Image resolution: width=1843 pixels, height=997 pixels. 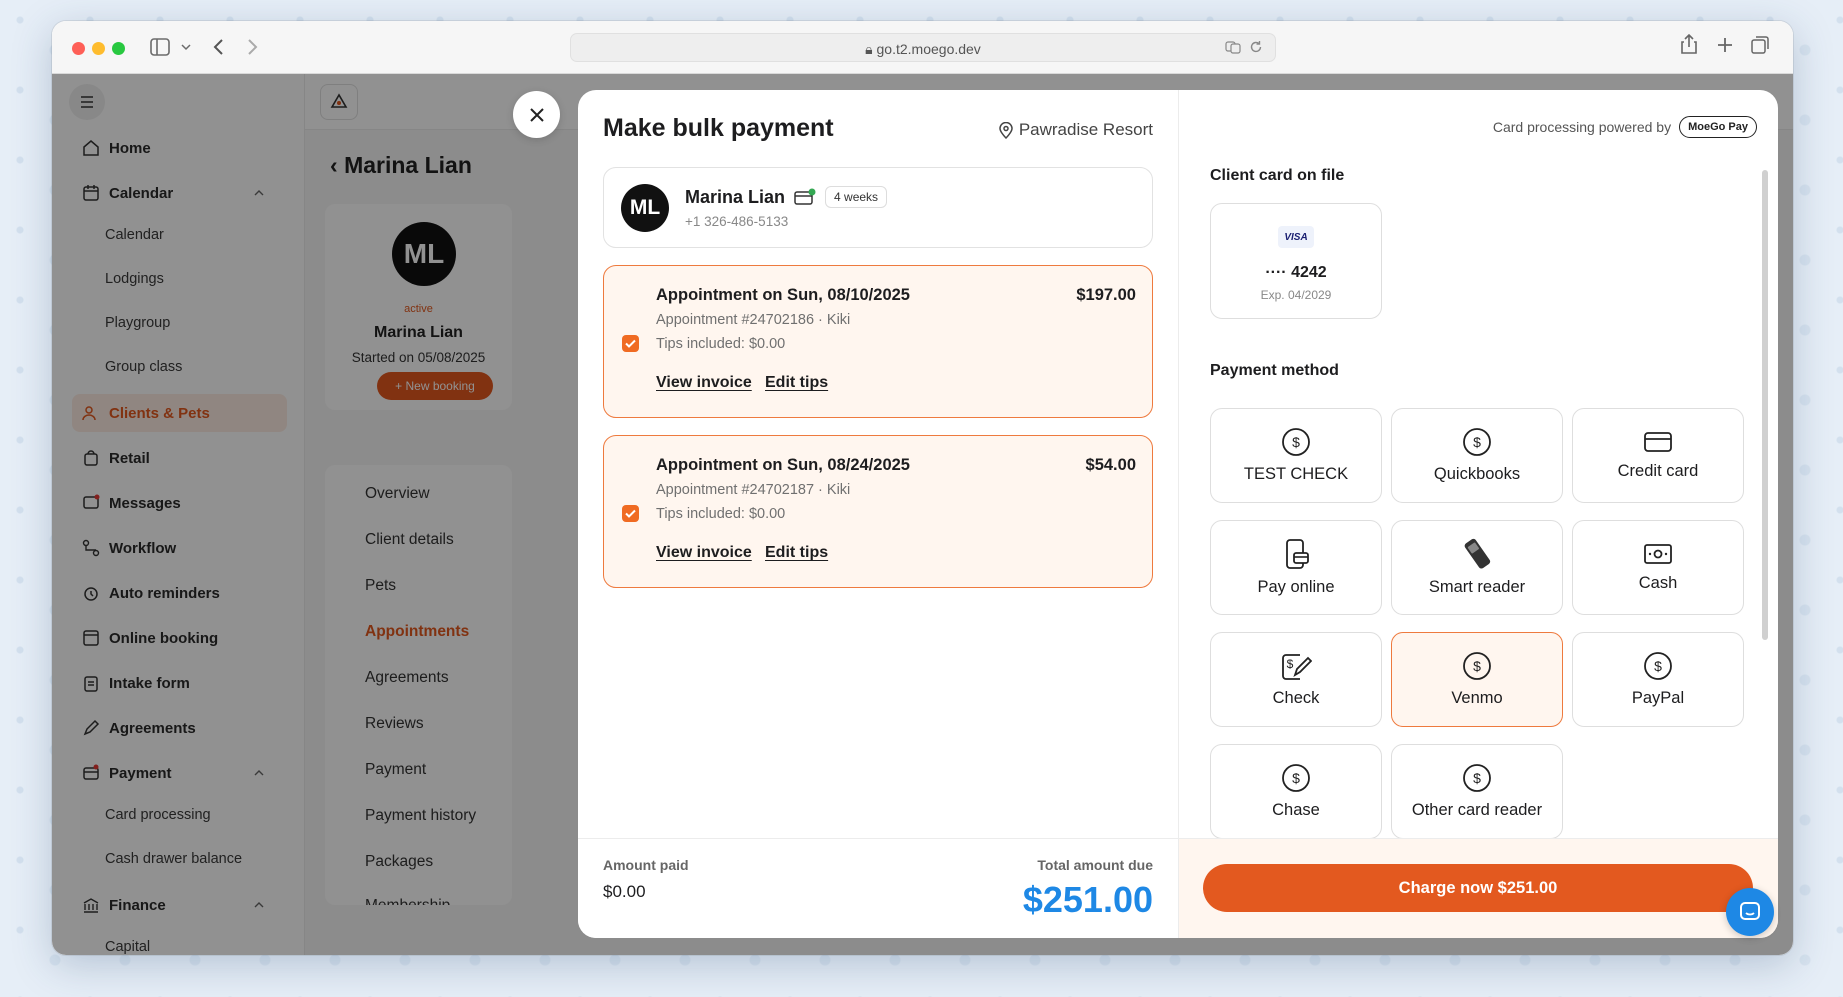 I want to click on card-on-file-title: Client card on file, so click(x=1277, y=175).